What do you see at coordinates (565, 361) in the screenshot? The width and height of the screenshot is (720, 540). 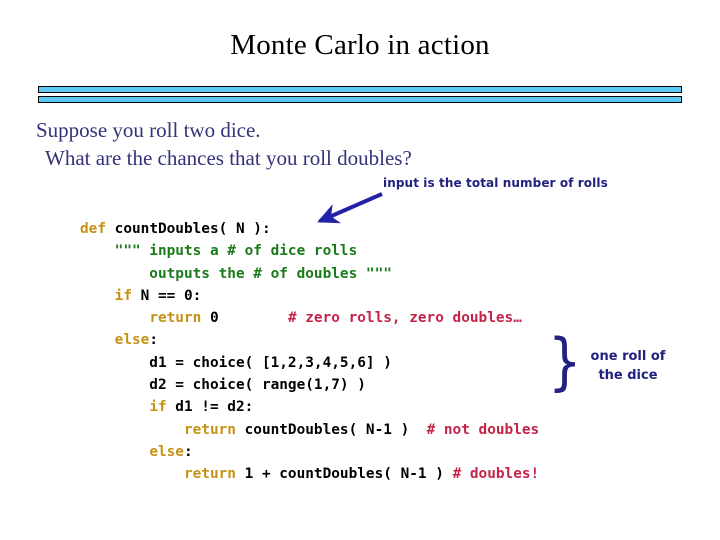 I see `brace-icon: }` at bounding box center [565, 361].